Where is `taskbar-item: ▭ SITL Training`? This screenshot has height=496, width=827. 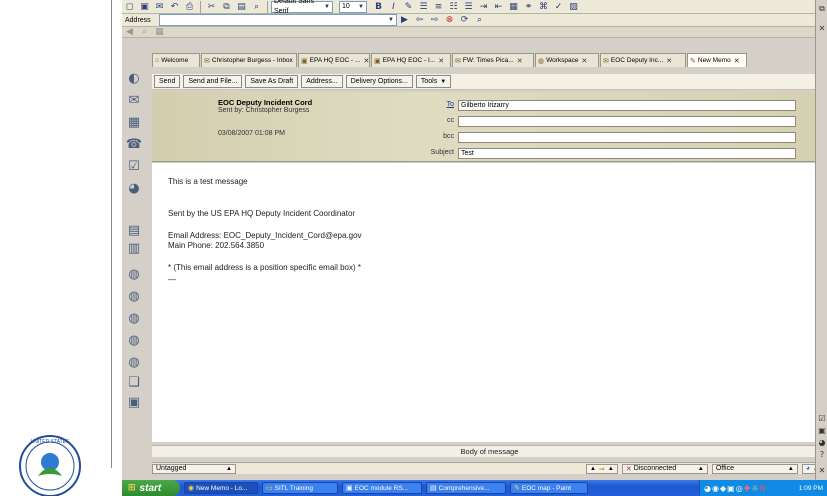
taskbar-item: ▭ SITL Training is located at coordinates (300, 488).